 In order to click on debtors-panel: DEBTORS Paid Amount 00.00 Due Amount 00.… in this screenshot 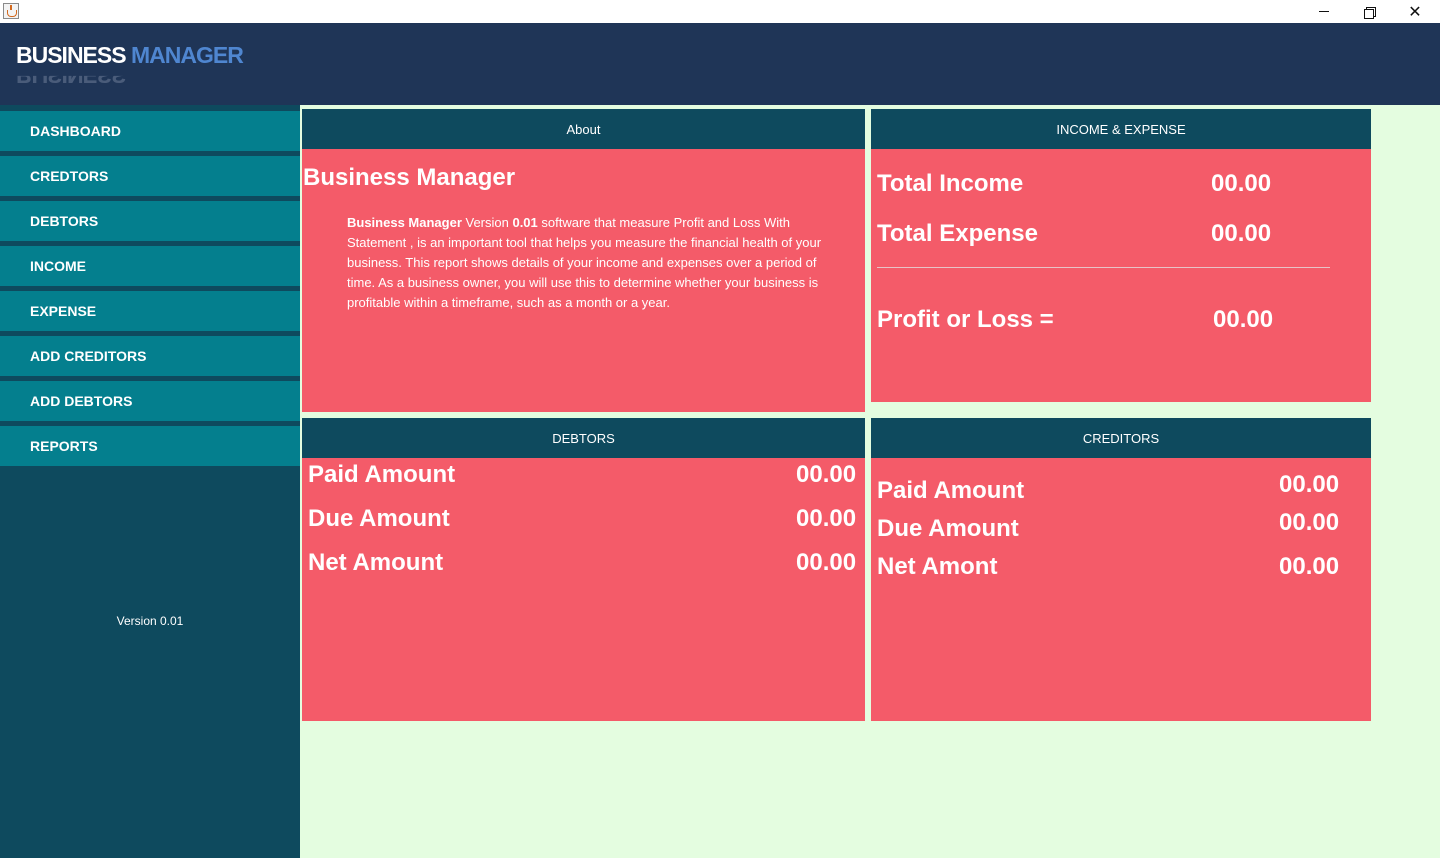, I will do `click(583, 569)`.